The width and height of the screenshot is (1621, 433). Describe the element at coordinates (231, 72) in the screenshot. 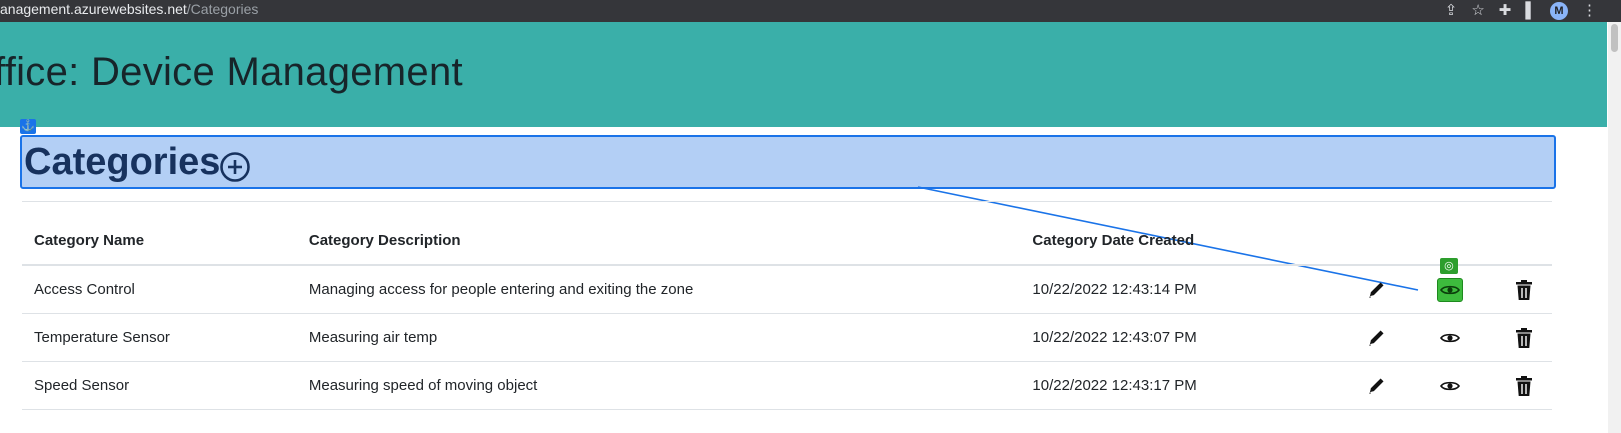

I see `page-title: ffice: Device Management` at that location.